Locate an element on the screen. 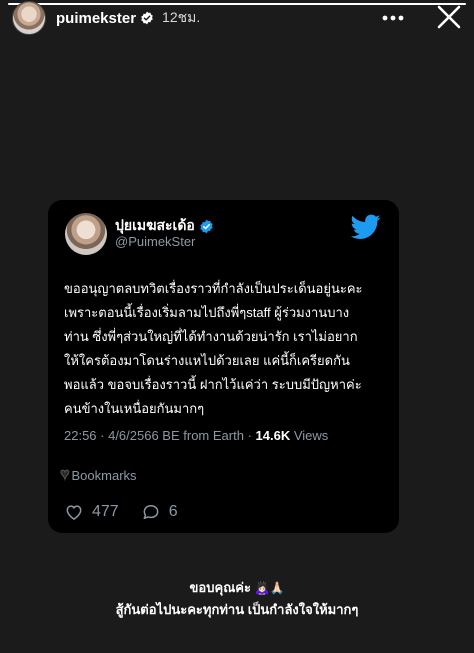  post-time: 12ชม. is located at coordinates (181, 17).